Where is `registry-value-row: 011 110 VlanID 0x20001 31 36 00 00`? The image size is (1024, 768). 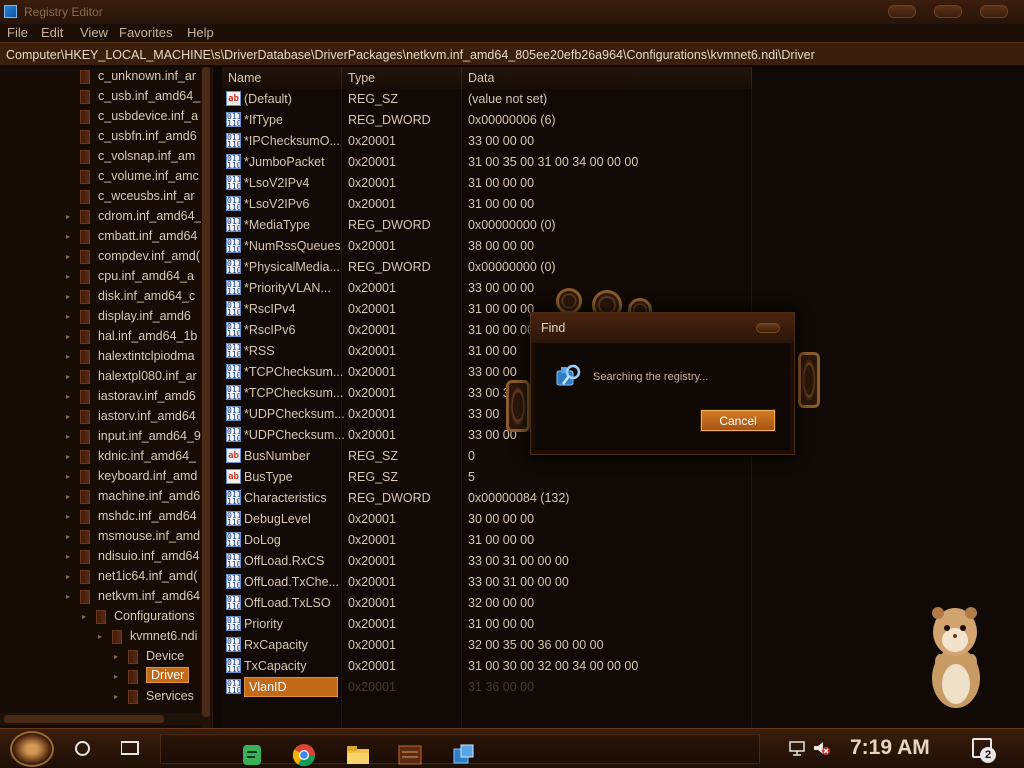
registry-value-row: 011 110 VlanID 0x20001 31 36 00 00 is located at coordinates (623, 687).